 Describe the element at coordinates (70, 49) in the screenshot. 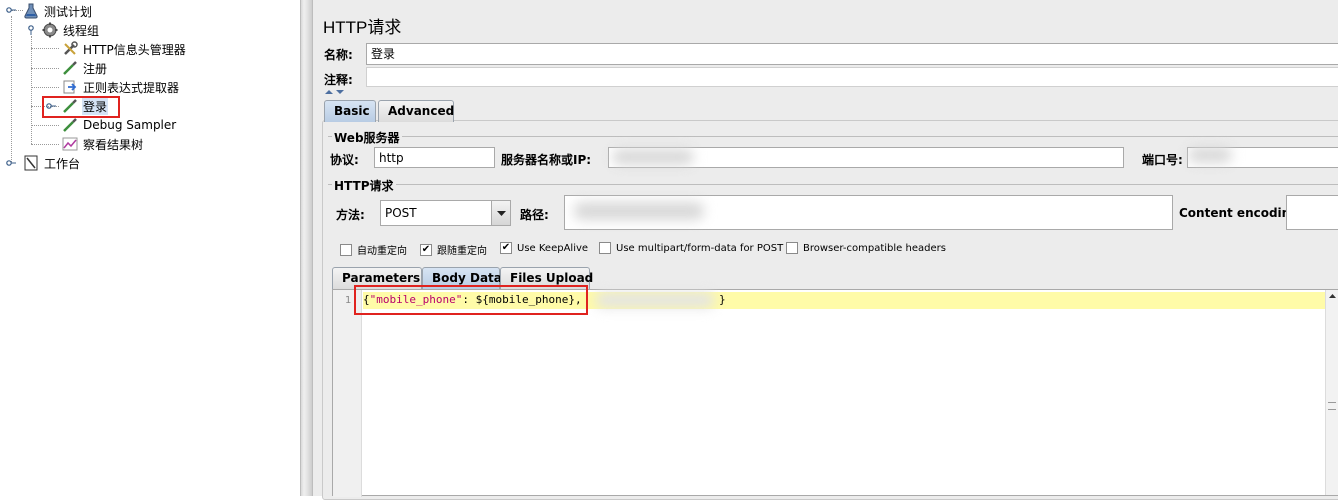

I see `wrench-icon` at that location.